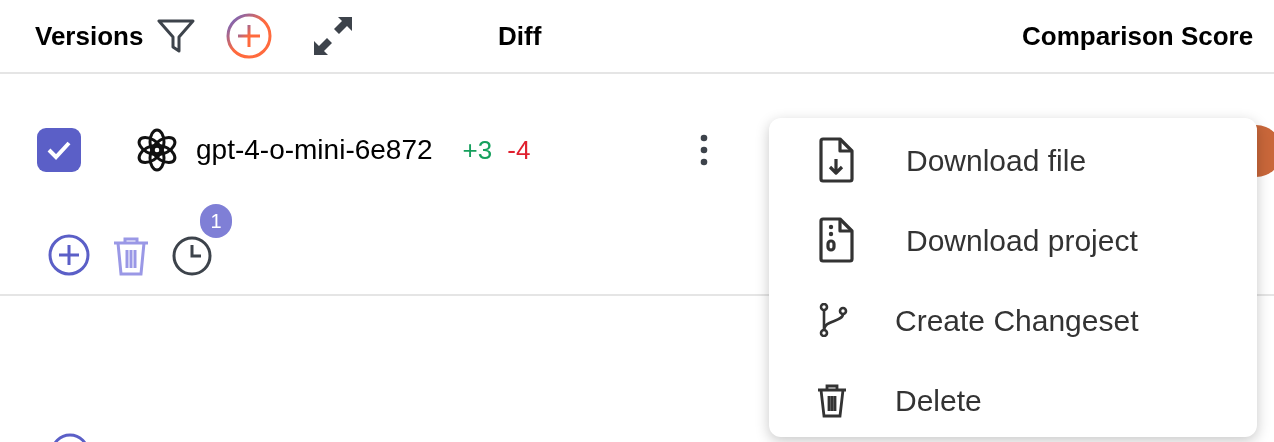 Image resolution: width=1274 pixels, height=442 pixels. Describe the element at coordinates (176, 36) in the screenshot. I see `filter-icon` at that location.